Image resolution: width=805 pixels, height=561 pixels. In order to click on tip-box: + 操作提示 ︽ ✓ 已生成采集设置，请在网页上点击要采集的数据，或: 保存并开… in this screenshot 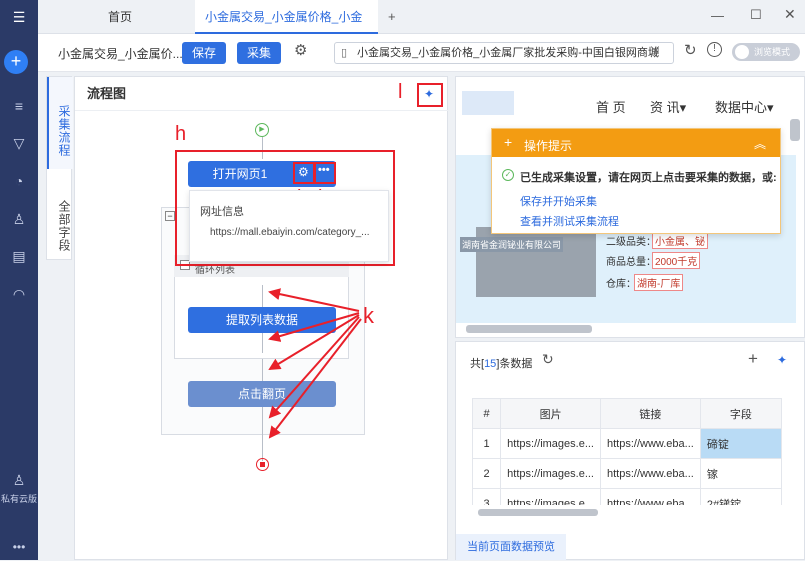, I will do `click(636, 181)`.